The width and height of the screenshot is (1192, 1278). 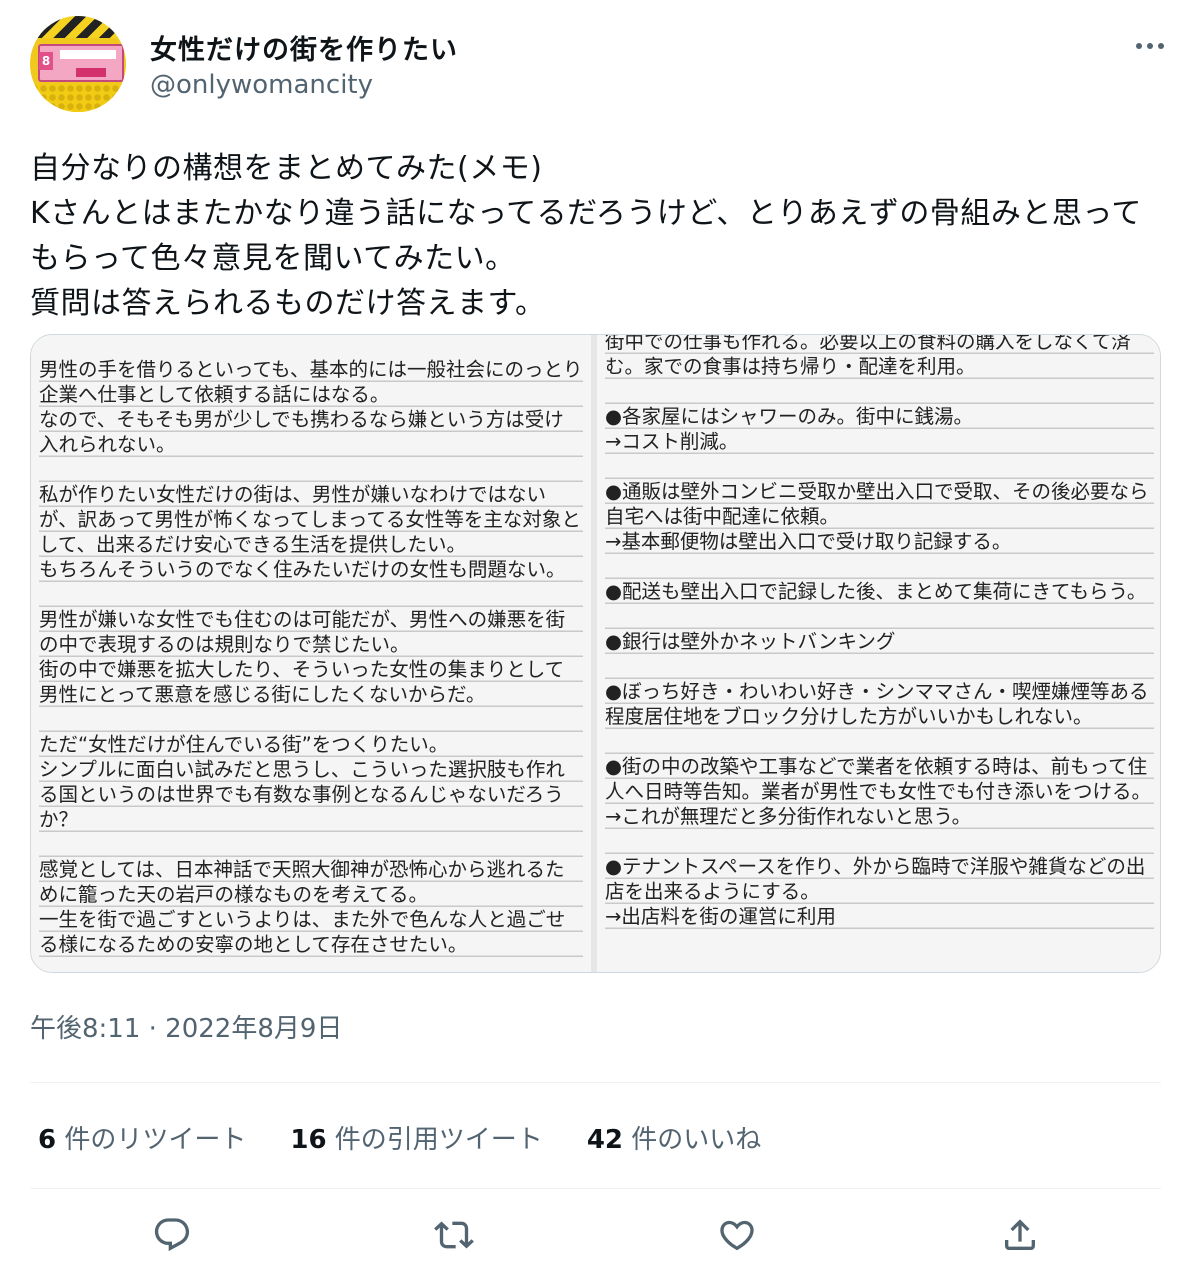 What do you see at coordinates (604, 1139) in the screenshot?
I see `likes-count: 42` at bounding box center [604, 1139].